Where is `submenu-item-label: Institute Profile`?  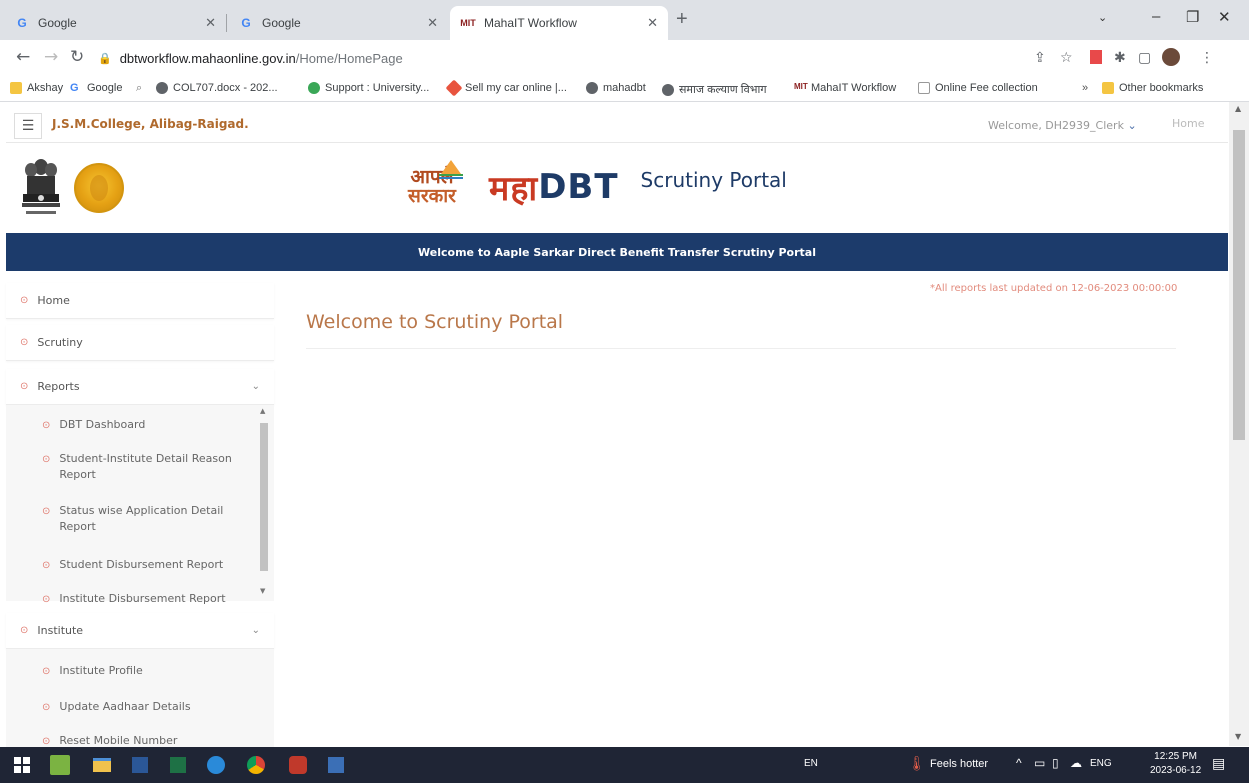
submenu-item-label: Institute Profile is located at coordinates (101, 670).